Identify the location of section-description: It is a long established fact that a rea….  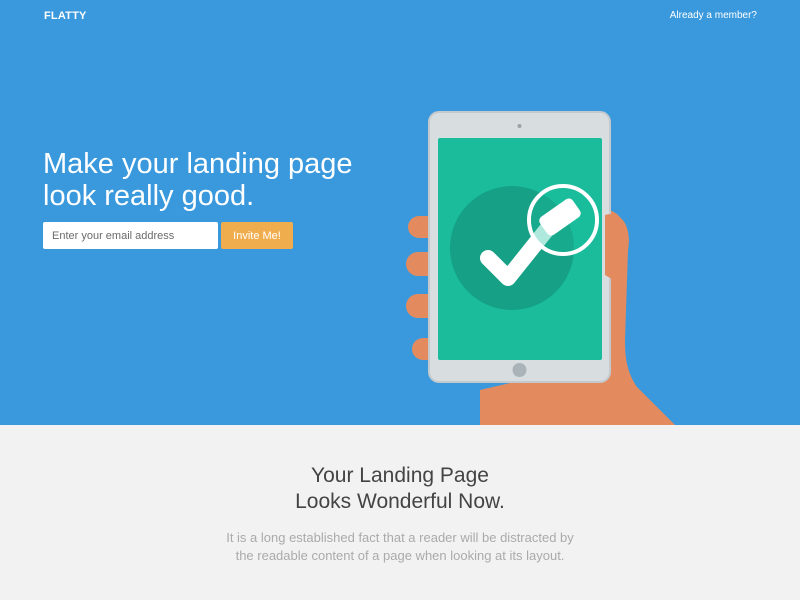
(400, 546).